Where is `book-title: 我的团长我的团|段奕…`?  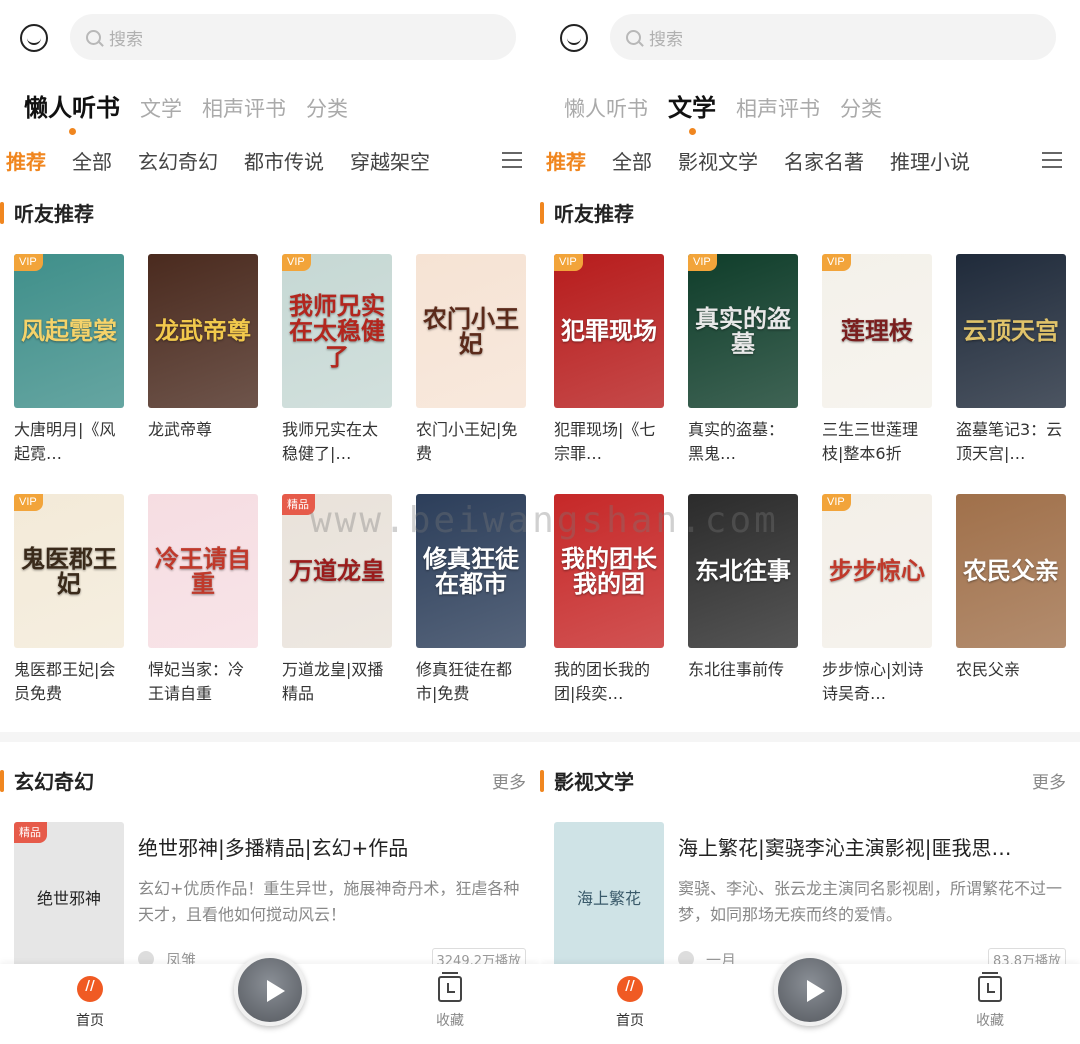
book-title: 我的团长我的团|段奕… is located at coordinates (609, 682).